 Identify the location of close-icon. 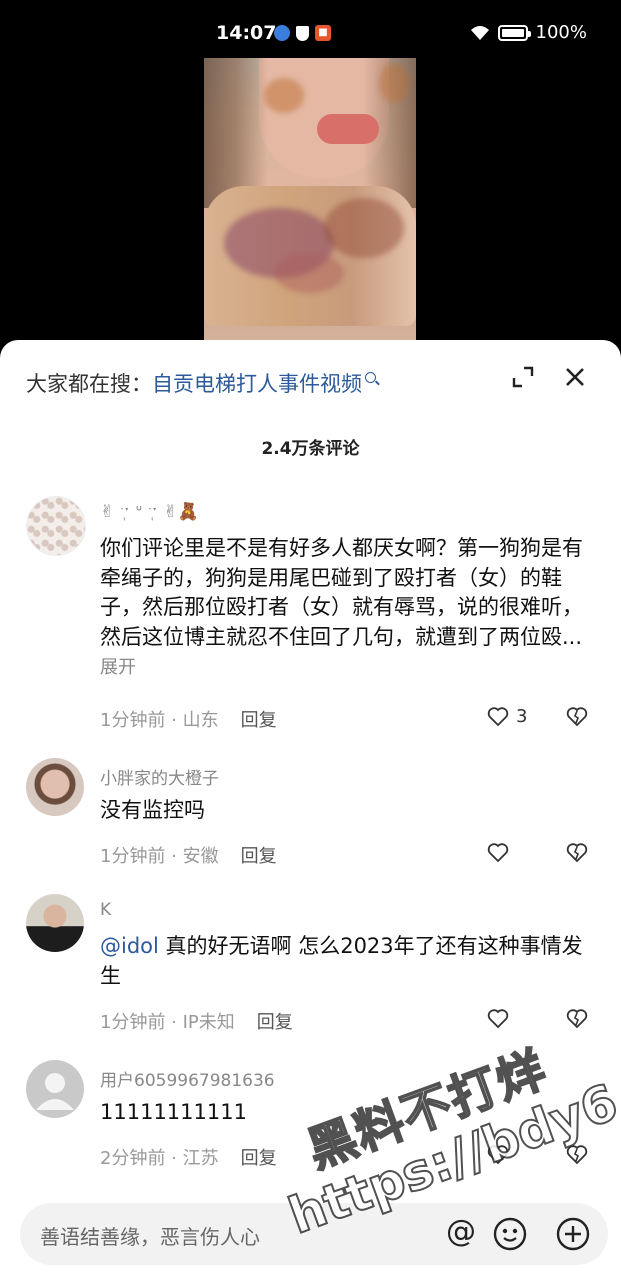
(575, 377).